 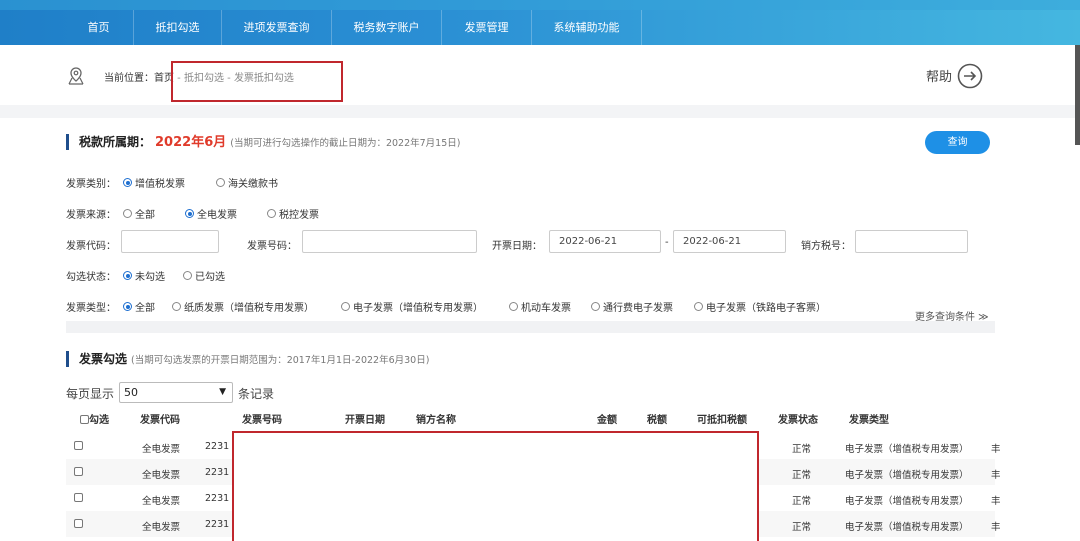 What do you see at coordinates (257, 81) in the screenshot?
I see `highlight-box` at bounding box center [257, 81].